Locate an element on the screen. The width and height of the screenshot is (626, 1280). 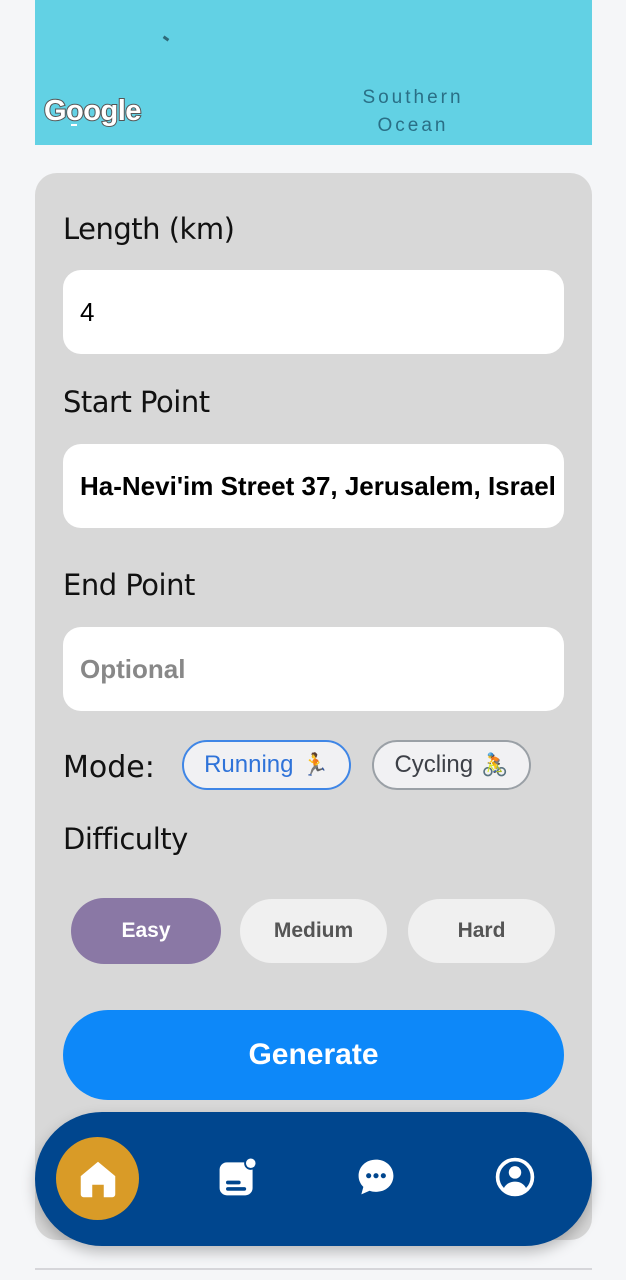
difficulty-easy-button: Easy is located at coordinates (146, 931).